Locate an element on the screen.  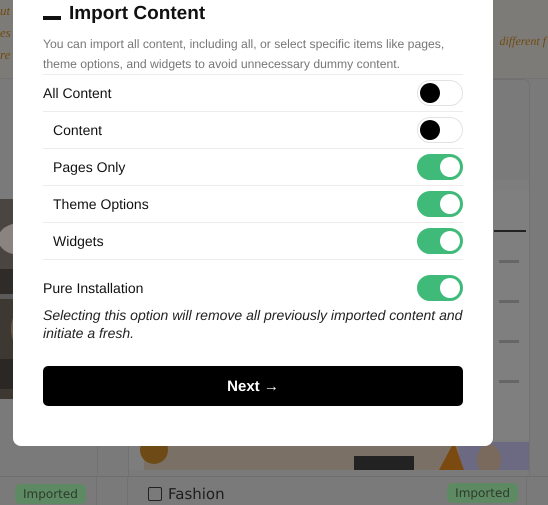
option-label: Pages Only is located at coordinates (89, 167).